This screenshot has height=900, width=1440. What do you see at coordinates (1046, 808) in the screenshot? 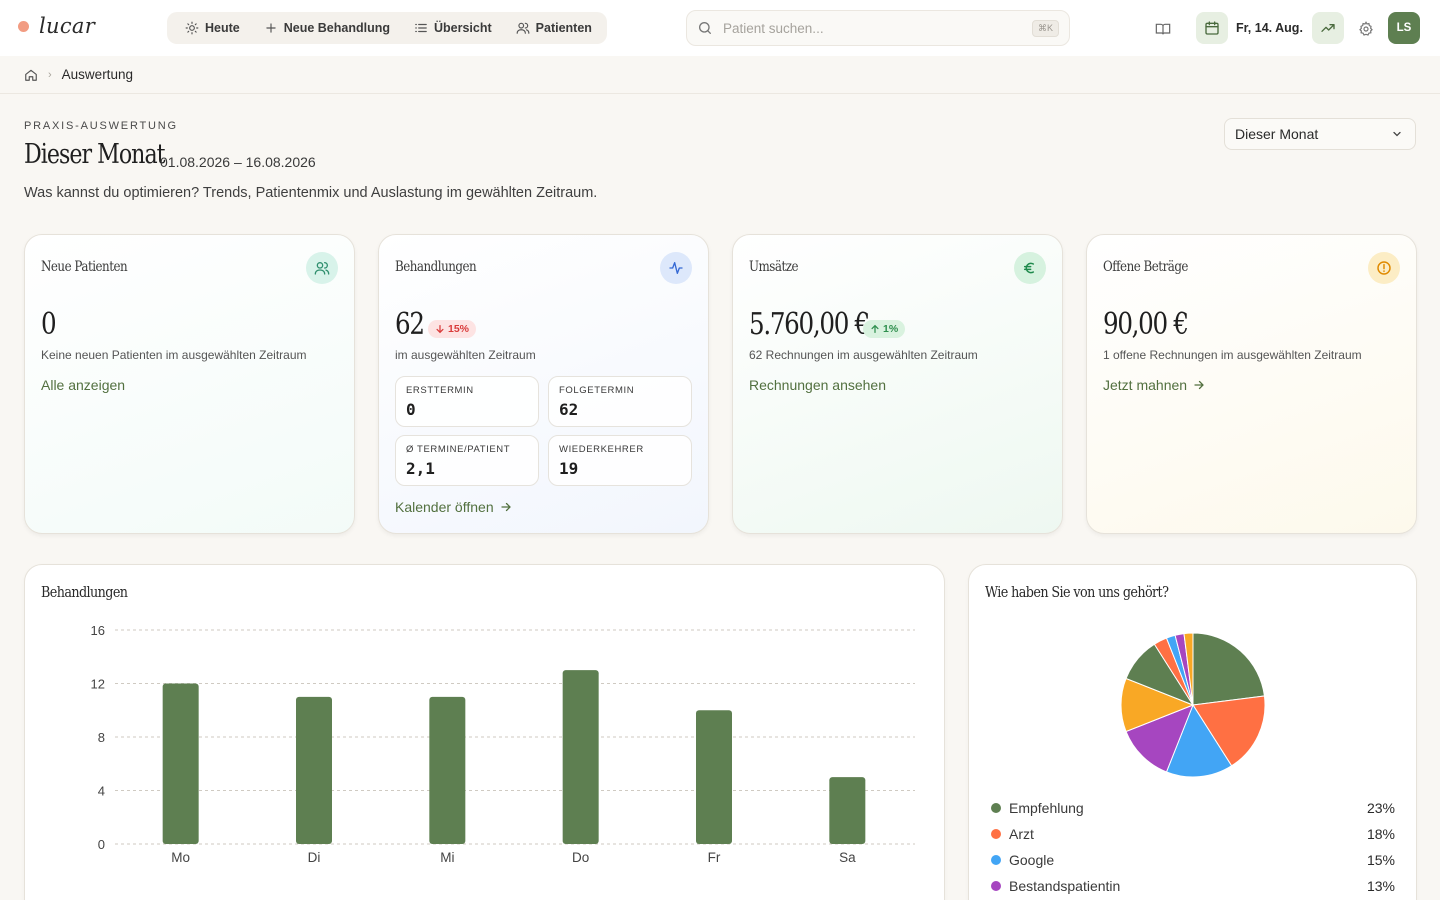
I see `legend-name: Empfehlung` at bounding box center [1046, 808].